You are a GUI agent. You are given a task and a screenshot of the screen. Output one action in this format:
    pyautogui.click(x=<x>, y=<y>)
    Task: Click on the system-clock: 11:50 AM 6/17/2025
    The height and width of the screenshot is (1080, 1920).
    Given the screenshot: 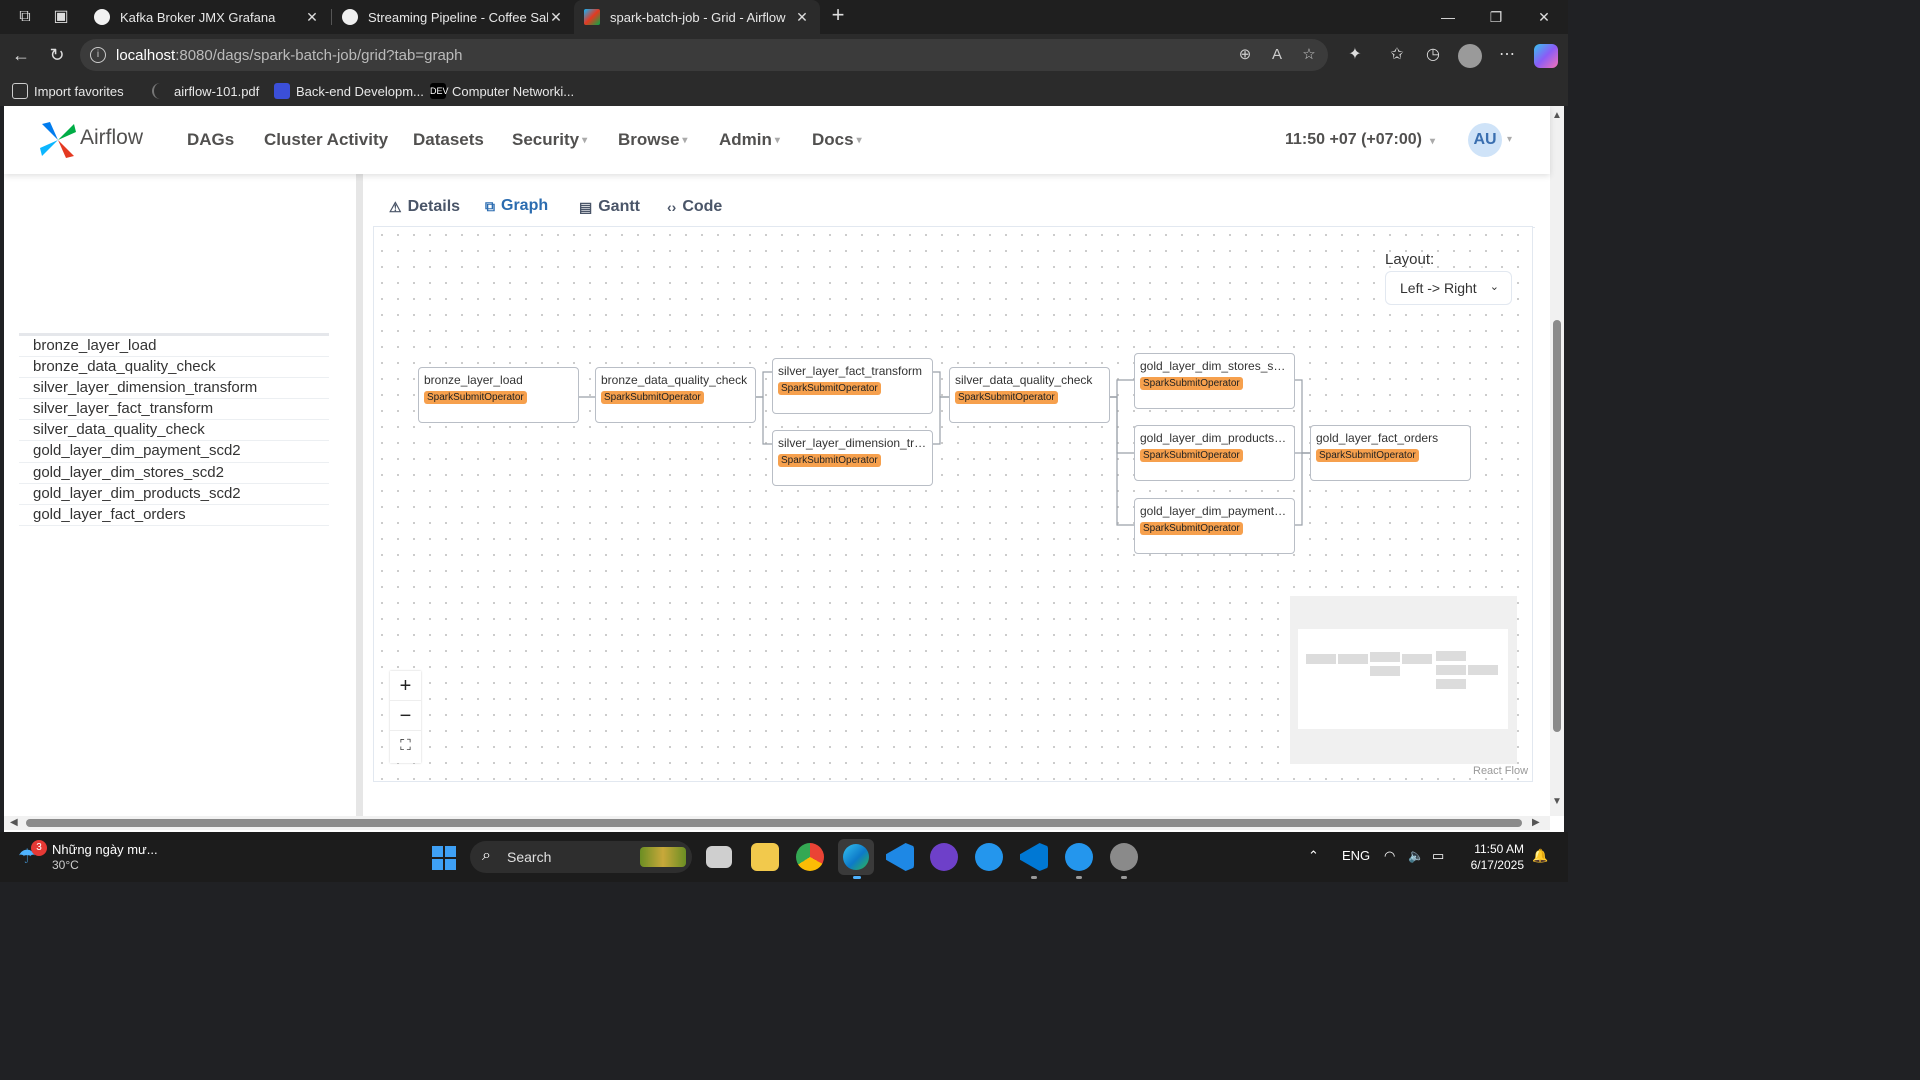 What is the action you would take?
    pyautogui.click(x=1495, y=857)
    